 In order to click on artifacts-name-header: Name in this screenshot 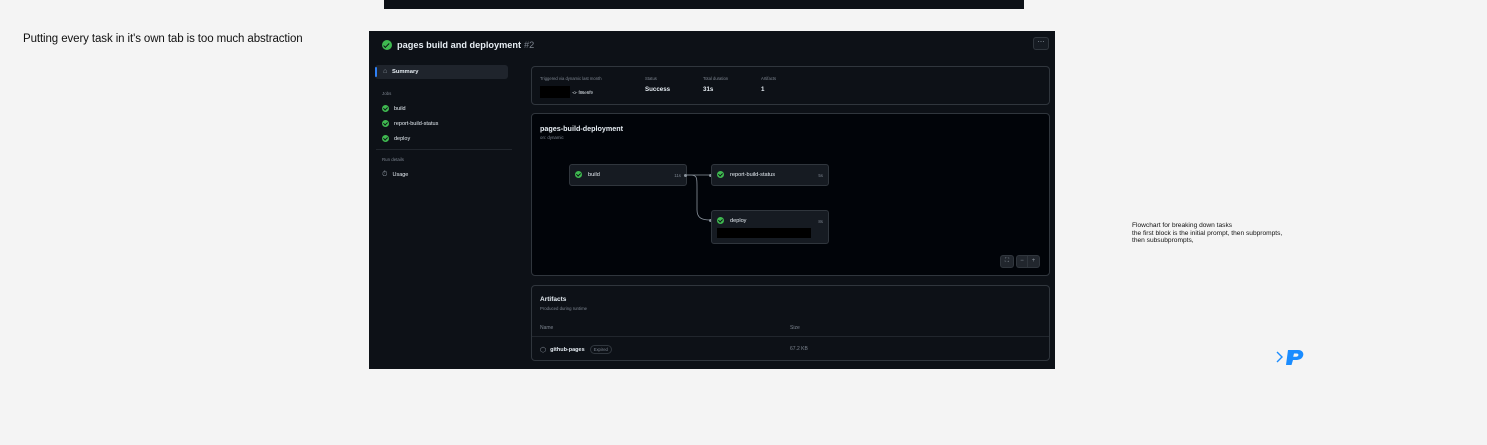, I will do `click(547, 328)`.